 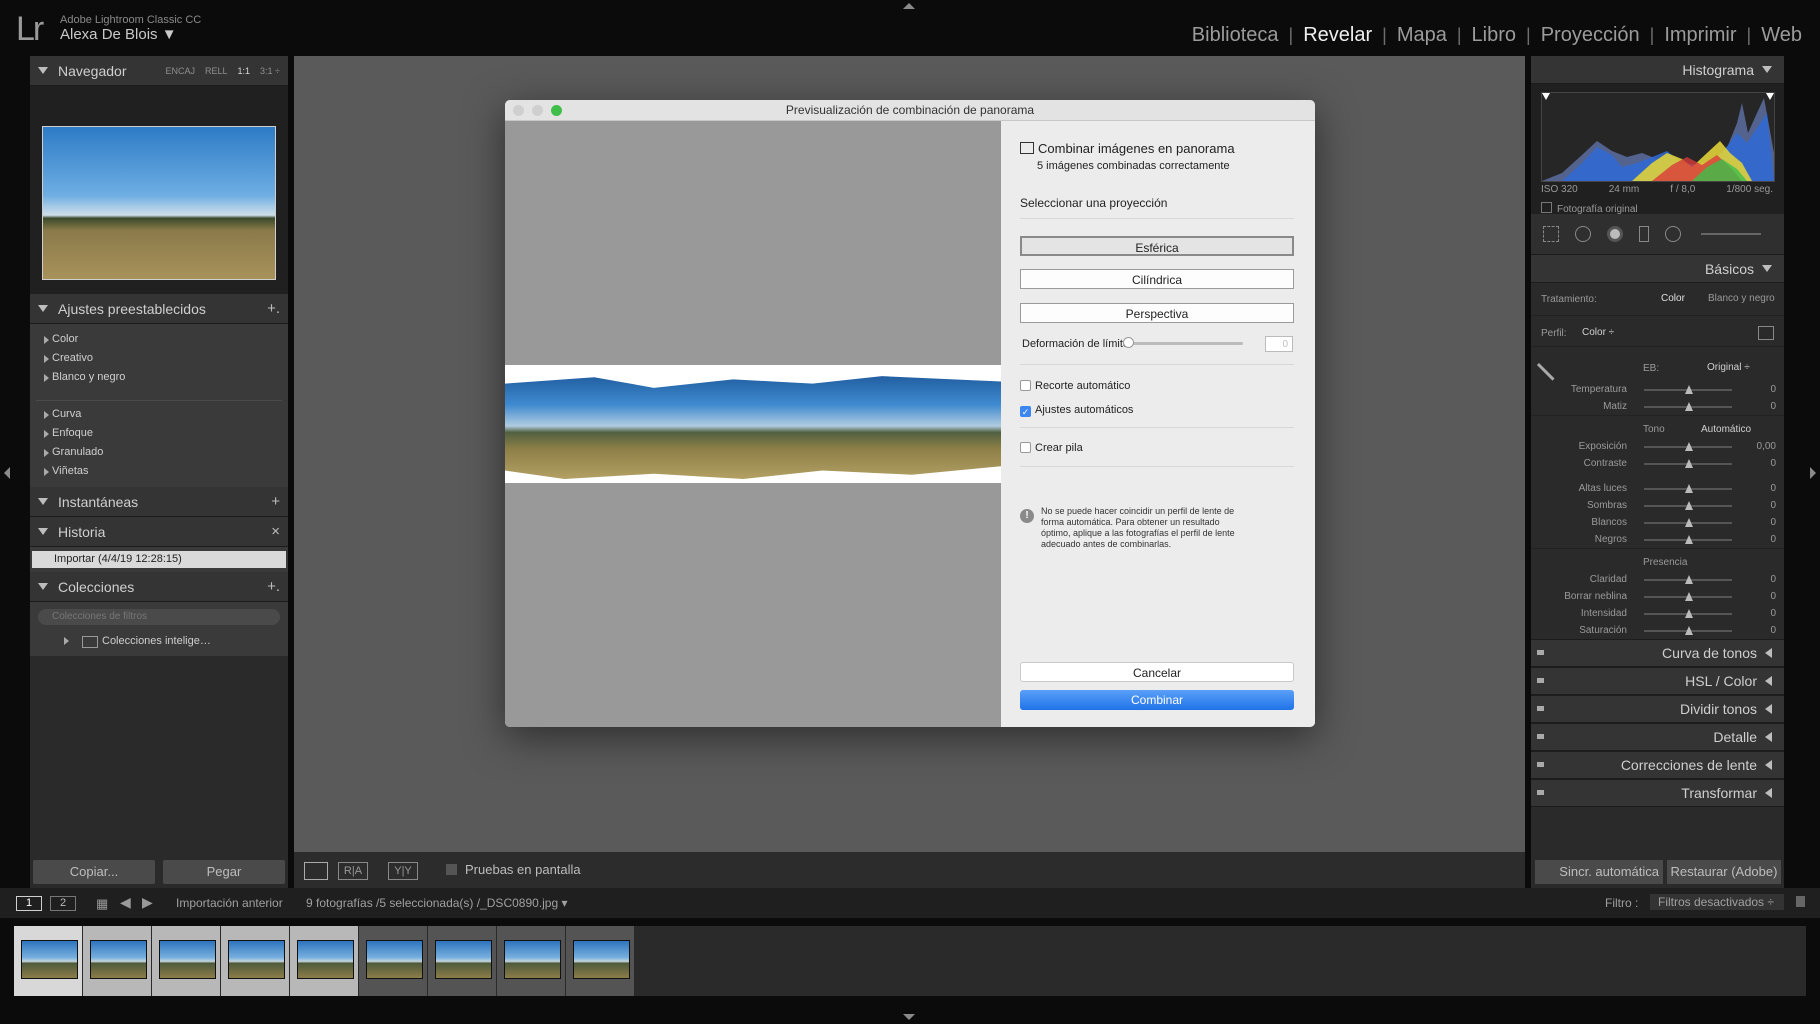 I want to click on filter-lock-icon, so click(x=1800, y=901).